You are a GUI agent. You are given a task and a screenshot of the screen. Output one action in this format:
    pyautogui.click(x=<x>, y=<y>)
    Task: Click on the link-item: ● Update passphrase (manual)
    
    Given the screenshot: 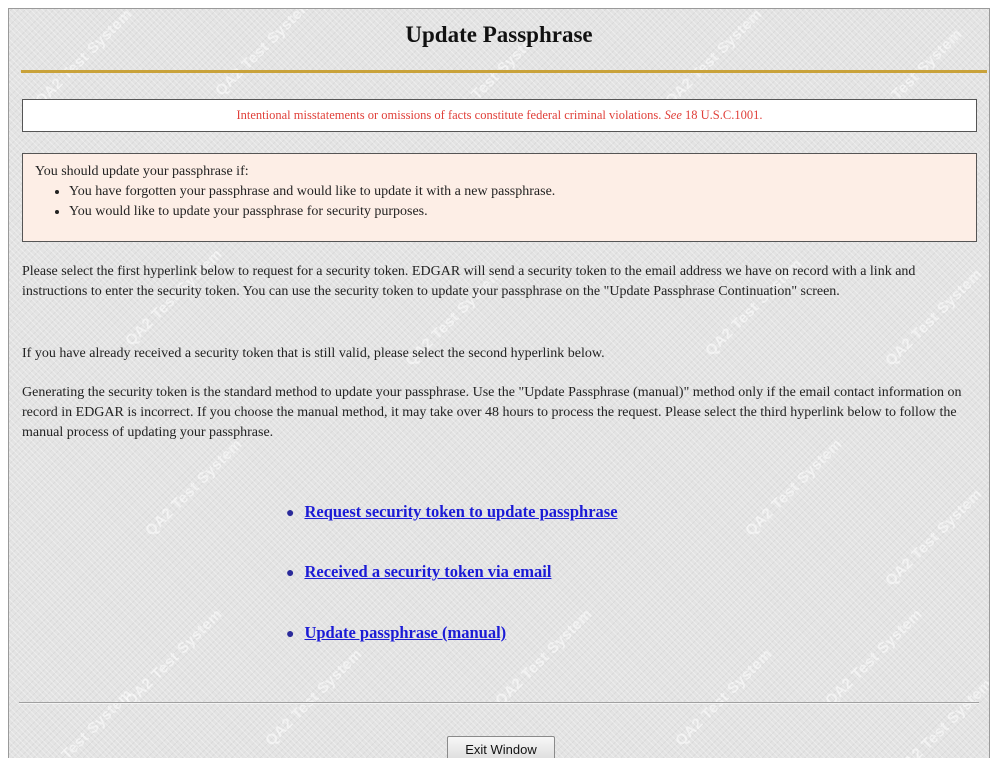 What is the action you would take?
    pyautogui.click(x=396, y=633)
    